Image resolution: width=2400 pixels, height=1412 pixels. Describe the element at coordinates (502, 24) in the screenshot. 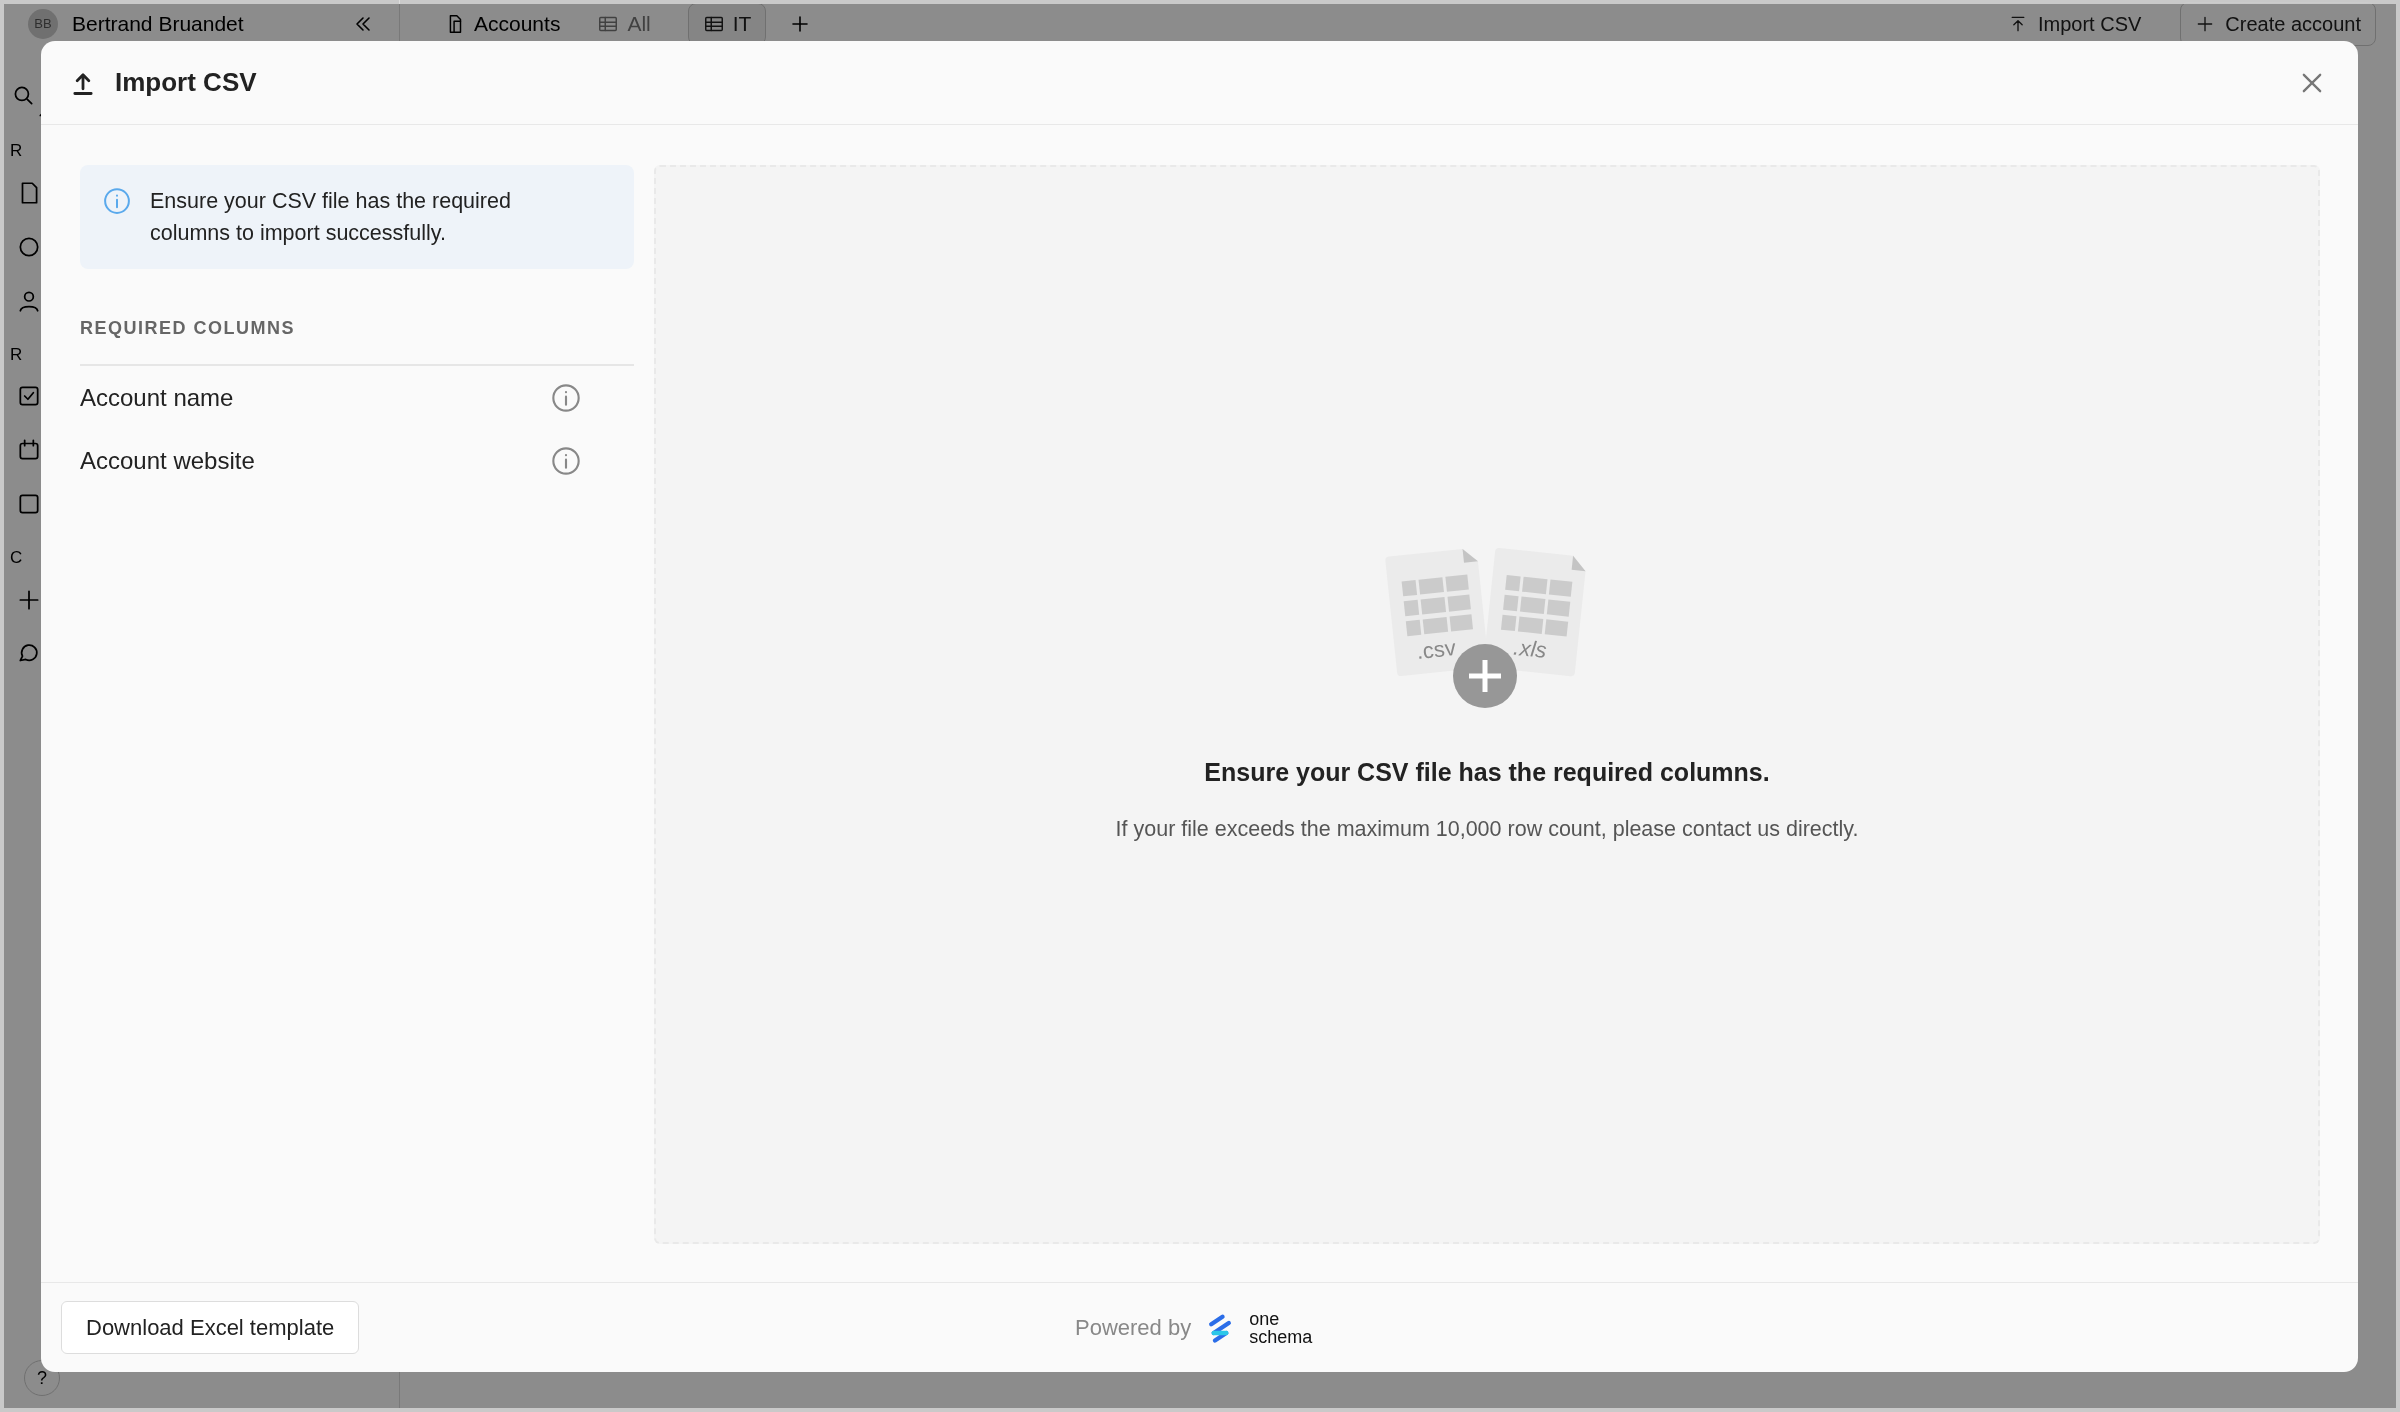

I see `breadcrumb-link: Accounts` at that location.